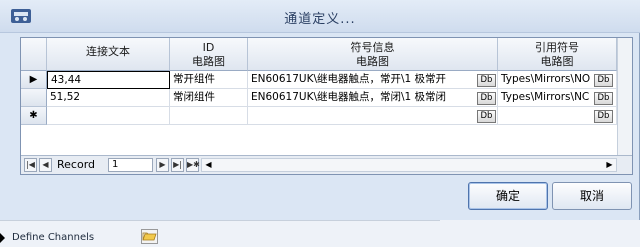  I want to click on background-panel, so click(320, 233).